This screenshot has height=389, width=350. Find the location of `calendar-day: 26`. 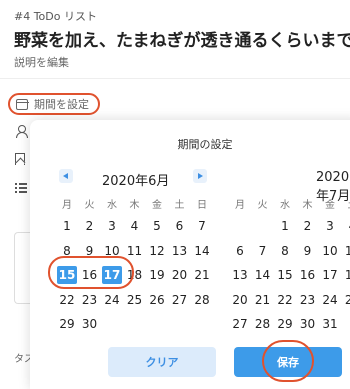

calendar-day: 26 is located at coordinates (157, 300).